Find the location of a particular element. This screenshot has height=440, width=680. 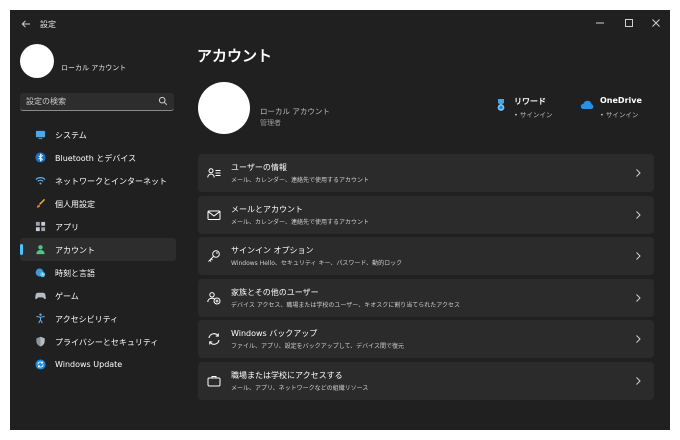

back-arrow-icon is located at coordinates (25, 24).